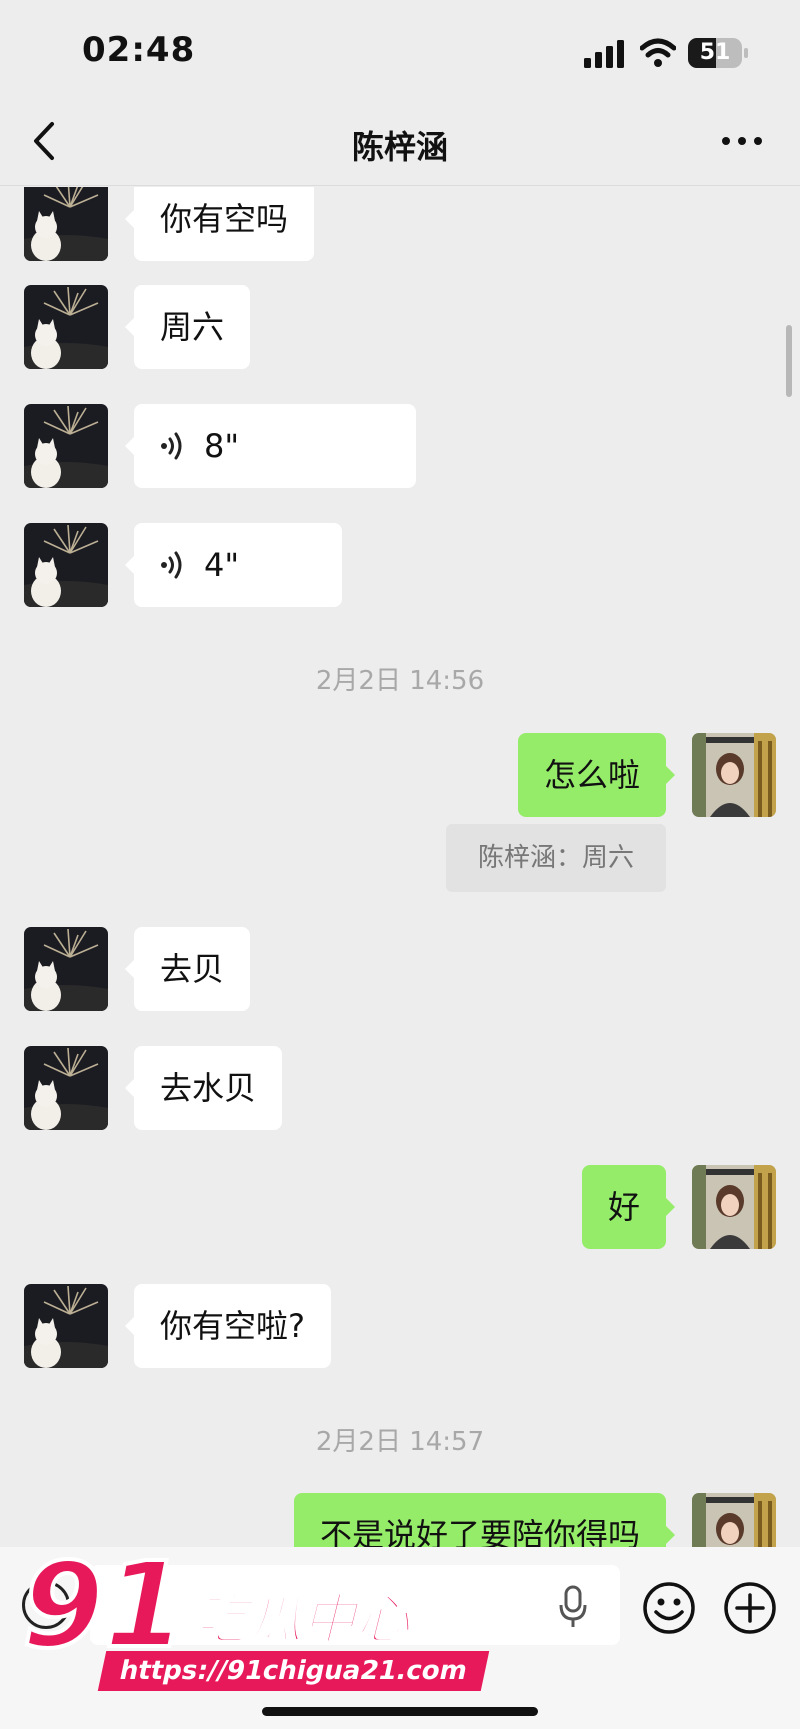 This screenshot has height=1729, width=800. Describe the element at coordinates (604, 54) in the screenshot. I see `cellular-signal-icon` at that location.